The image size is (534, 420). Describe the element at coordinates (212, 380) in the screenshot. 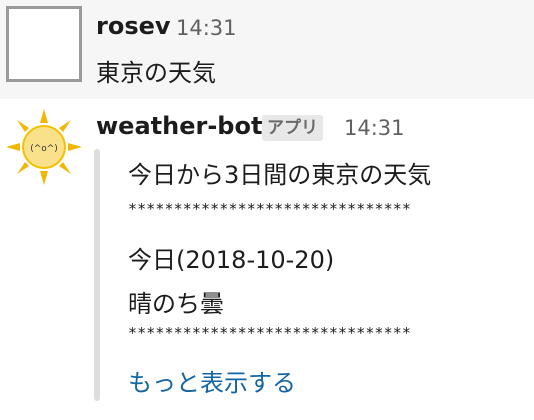

I see `show-more-link: もっと表示する` at that location.